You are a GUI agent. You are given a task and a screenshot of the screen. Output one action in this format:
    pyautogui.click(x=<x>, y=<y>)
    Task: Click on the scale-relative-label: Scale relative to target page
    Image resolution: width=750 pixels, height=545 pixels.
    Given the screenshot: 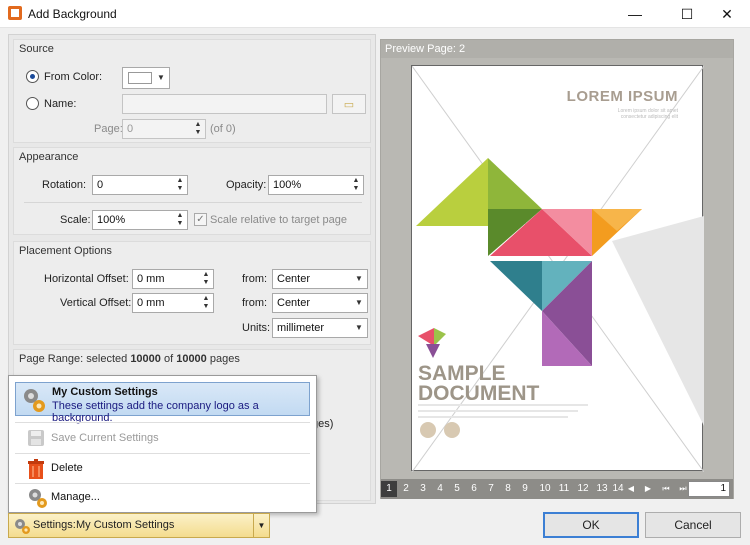 What is the action you would take?
    pyautogui.click(x=278, y=220)
    